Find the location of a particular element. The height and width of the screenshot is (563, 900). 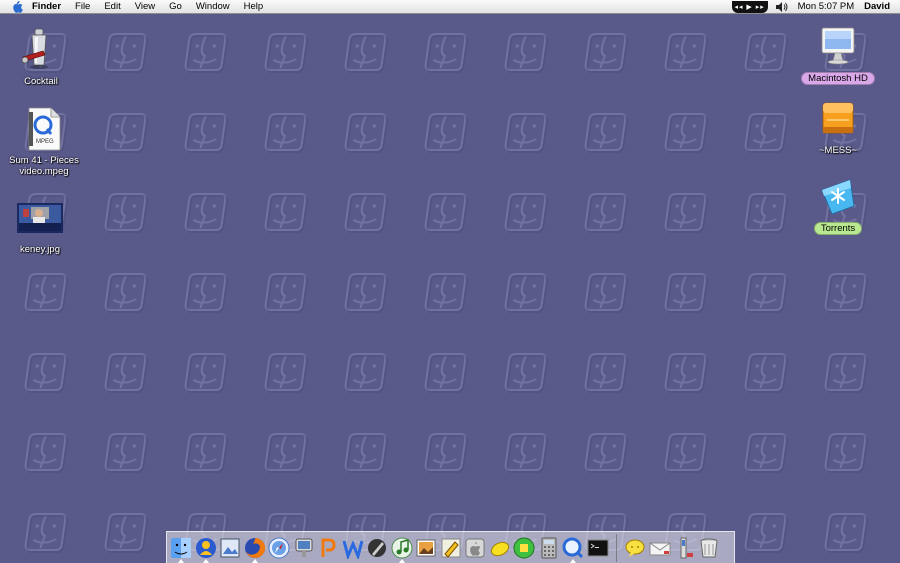

dock-lemon is located at coordinates (500, 548).